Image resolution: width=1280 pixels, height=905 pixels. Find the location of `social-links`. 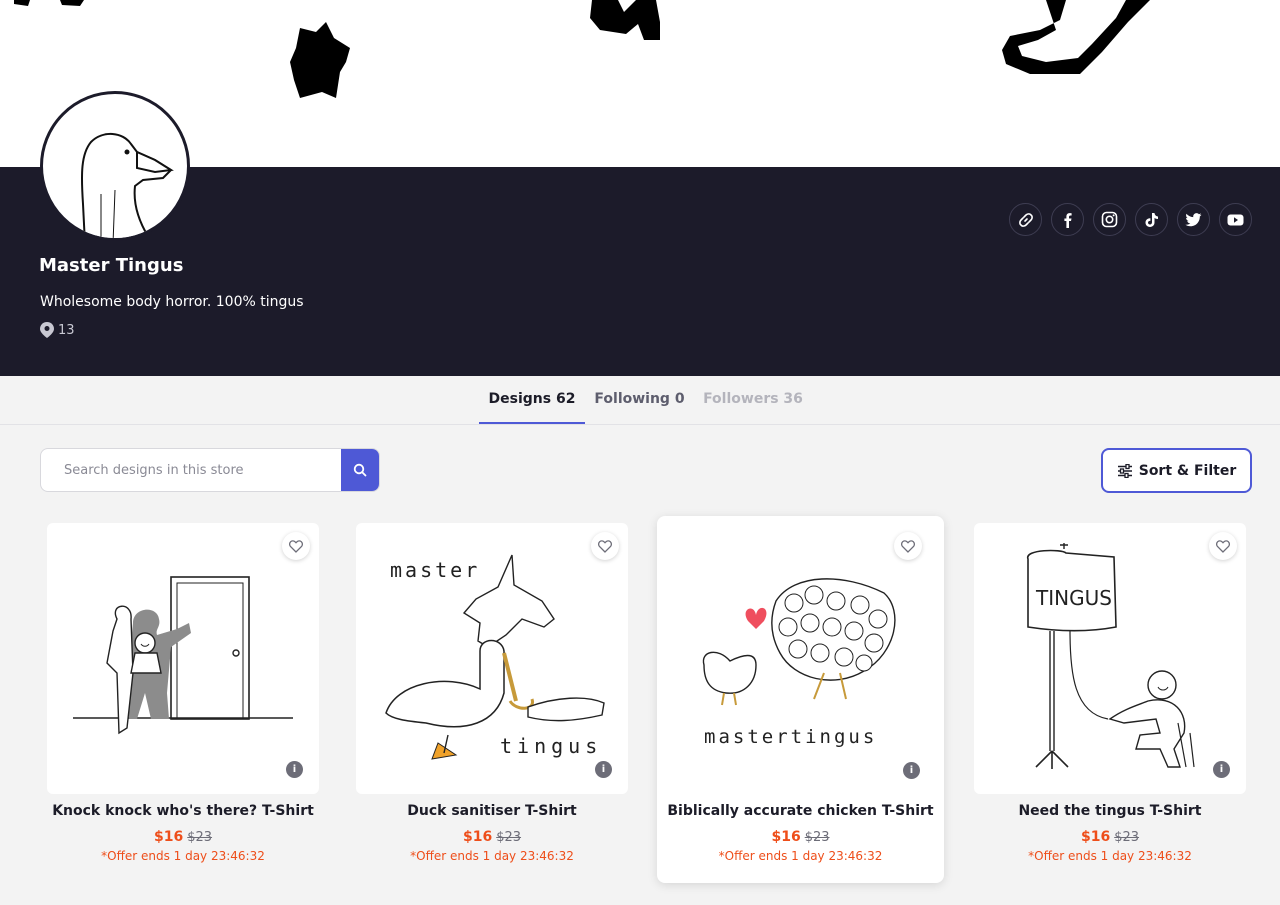

social-links is located at coordinates (1130, 219).